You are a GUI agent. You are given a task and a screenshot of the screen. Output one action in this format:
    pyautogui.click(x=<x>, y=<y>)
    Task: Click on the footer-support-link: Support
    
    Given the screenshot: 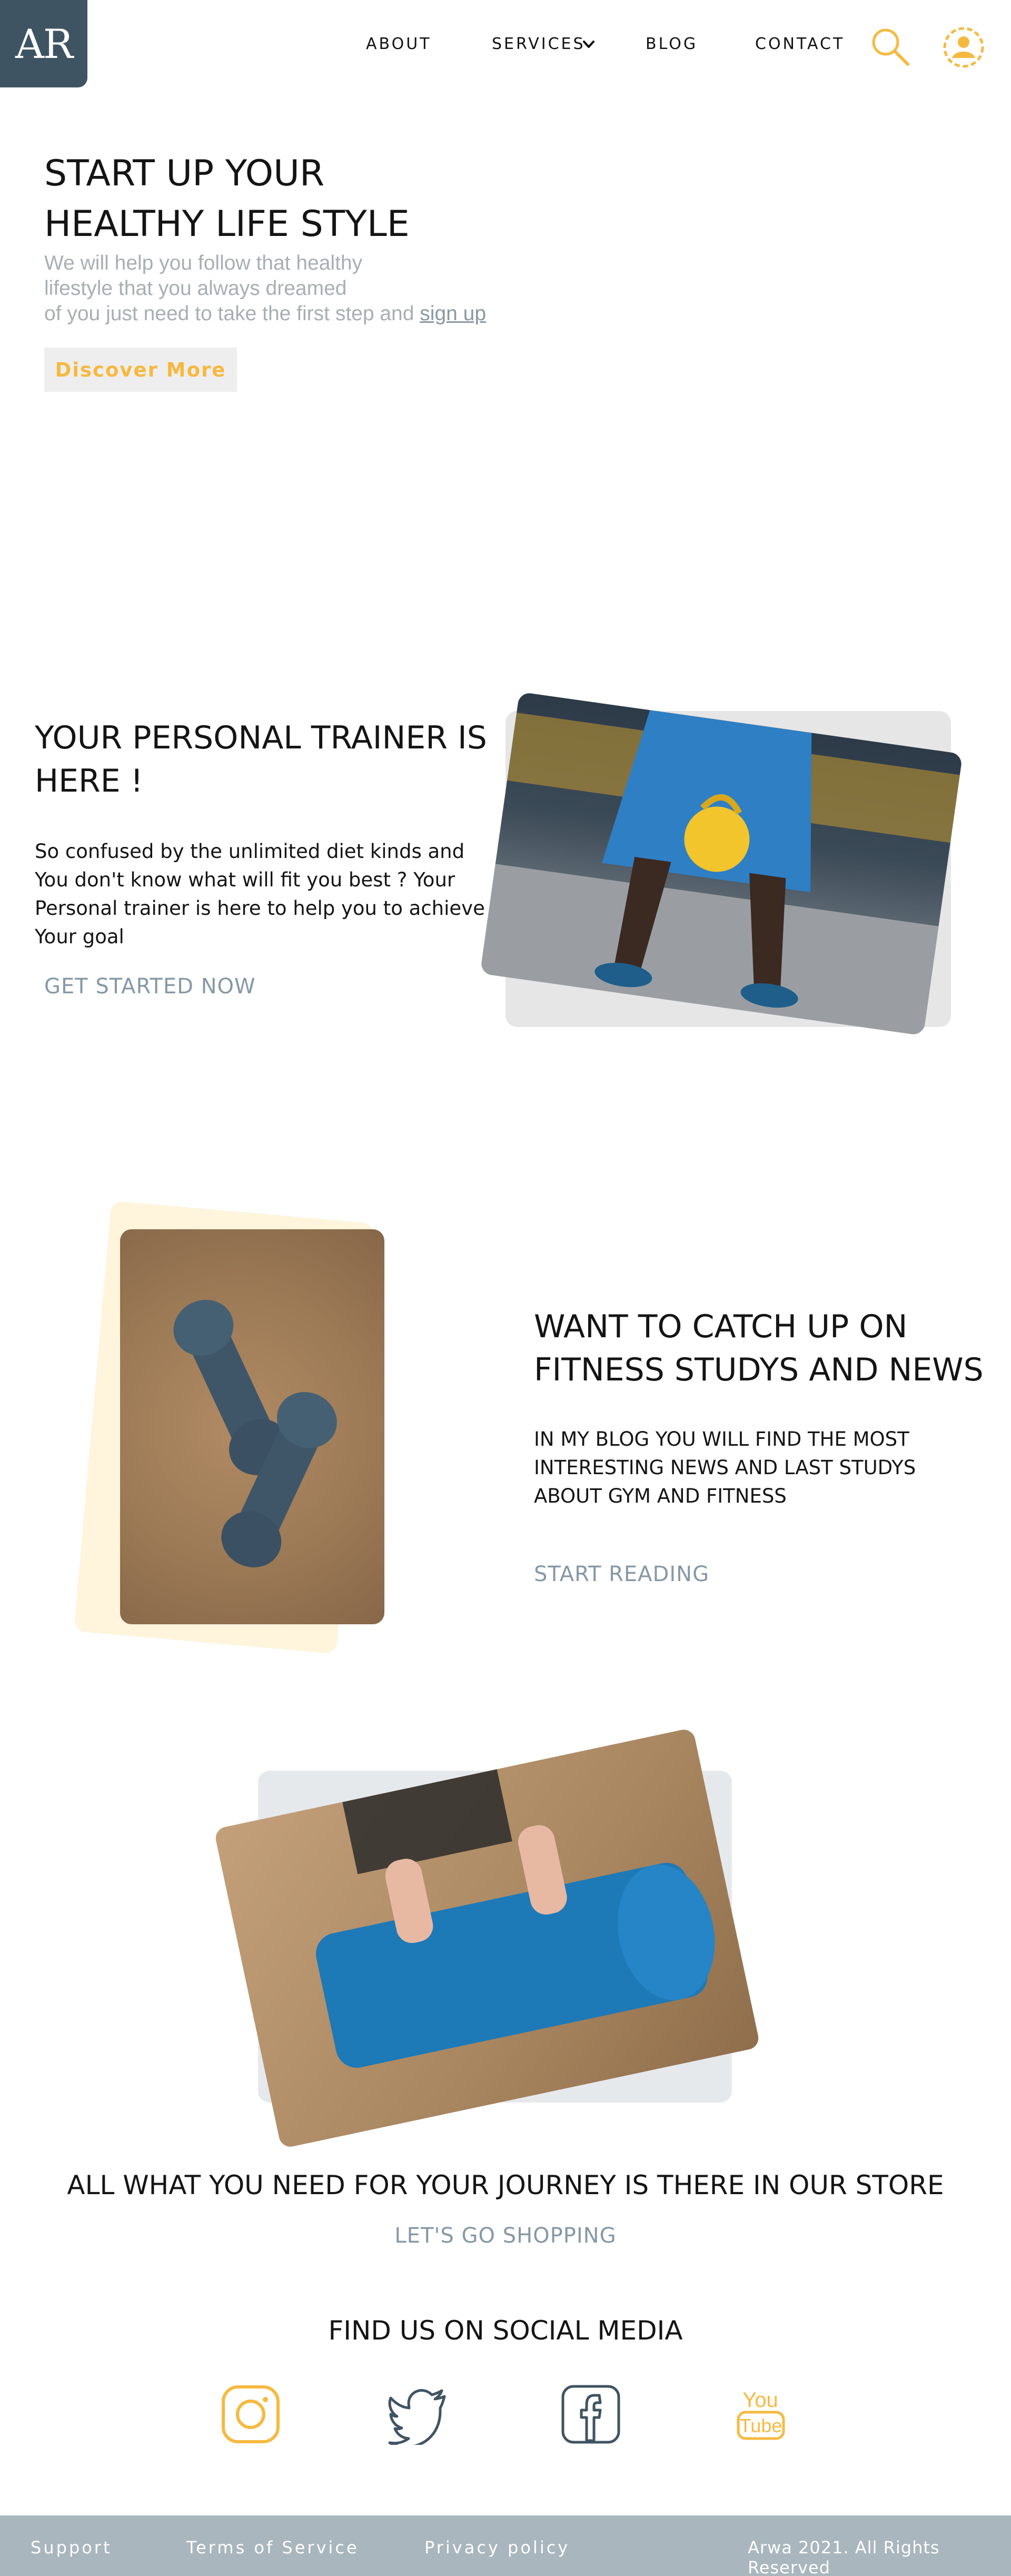 What is the action you would take?
    pyautogui.click(x=71, y=2548)
    